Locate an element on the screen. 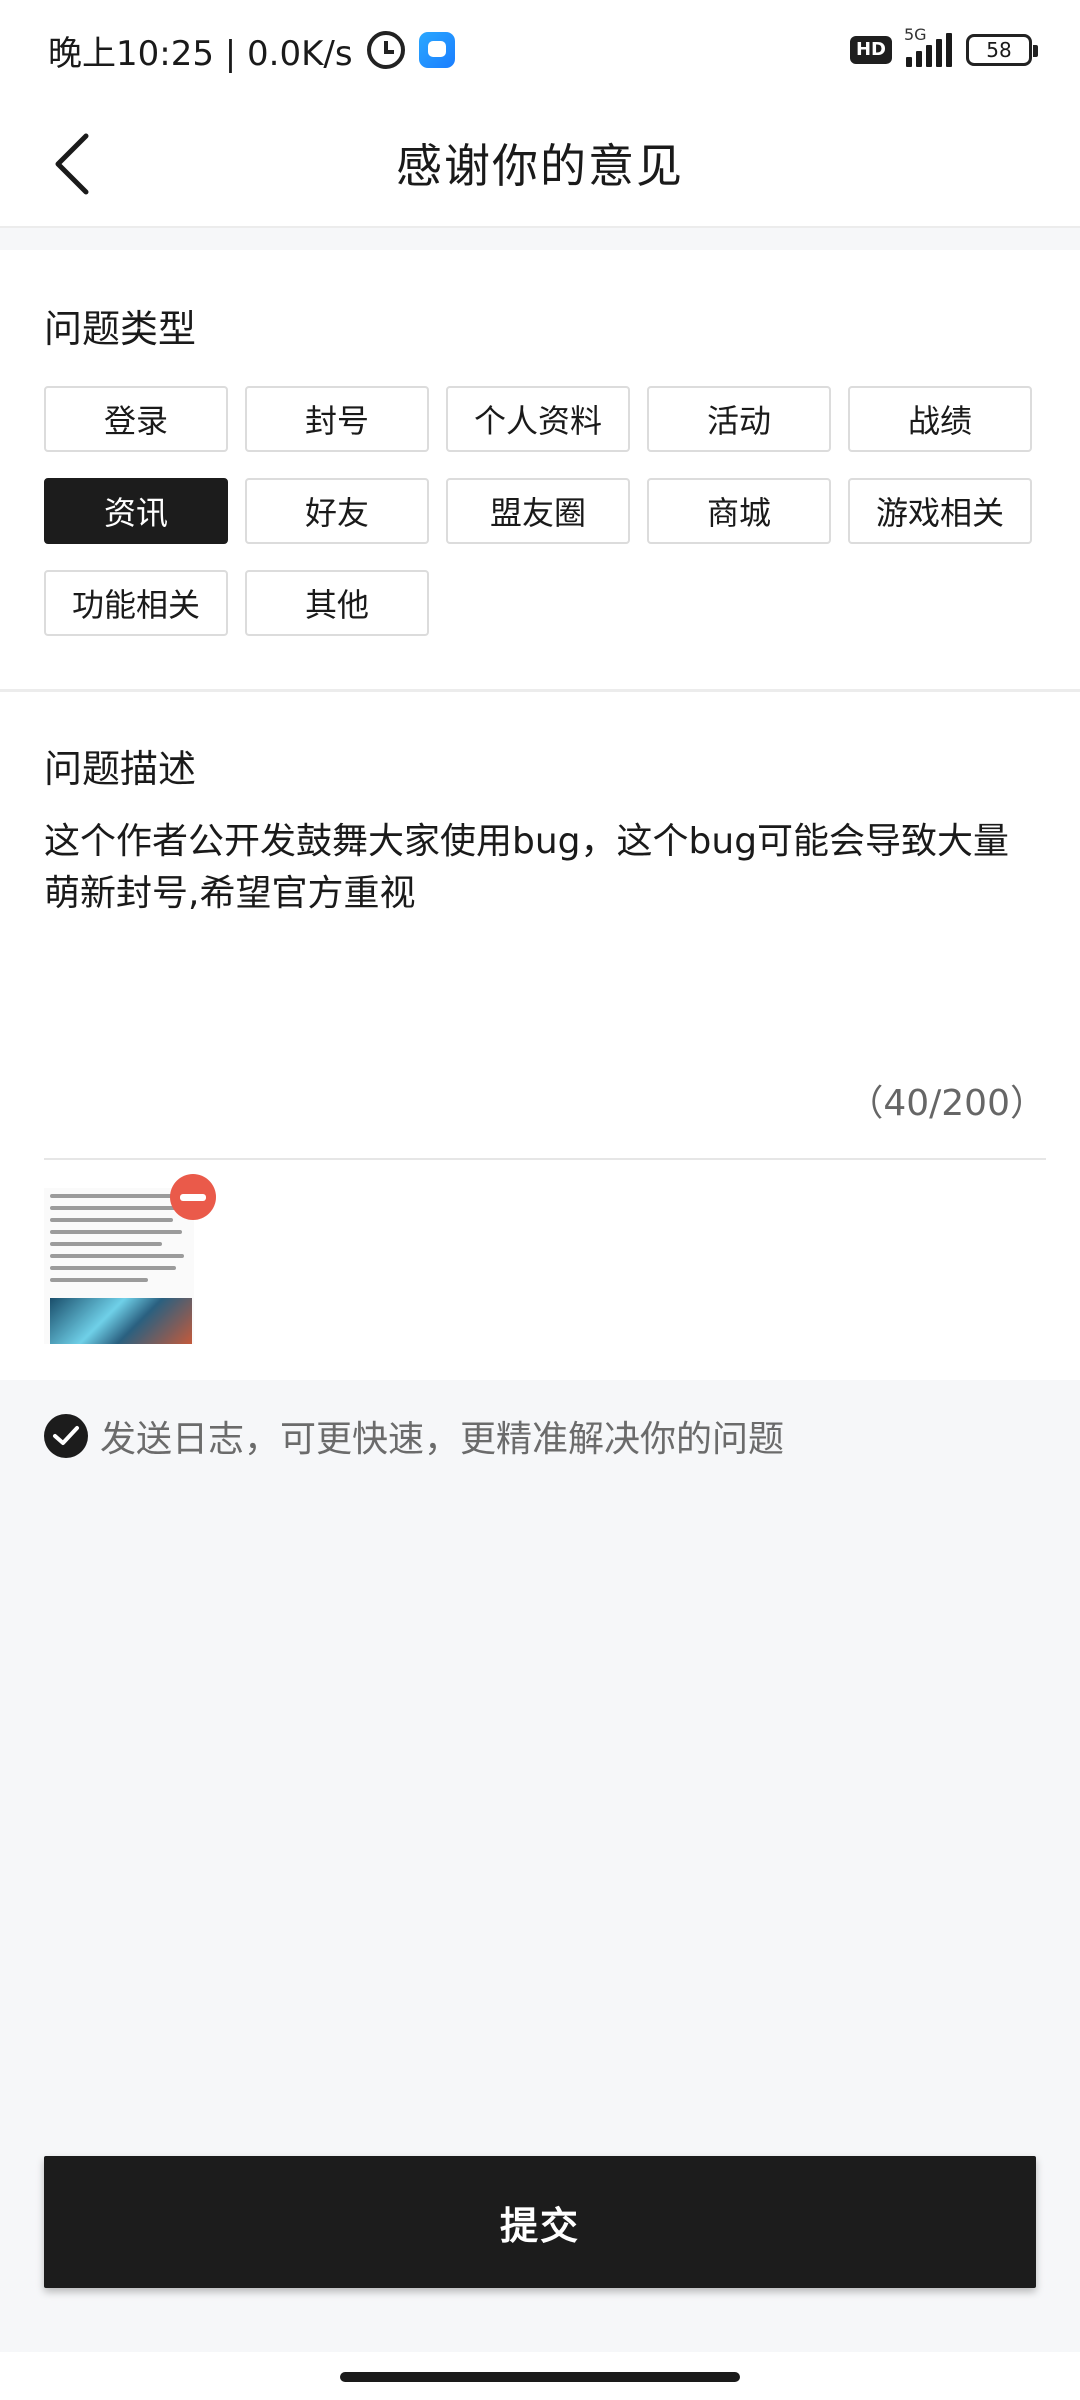  minus-circle-icon is located at coordinates (193, 1197).